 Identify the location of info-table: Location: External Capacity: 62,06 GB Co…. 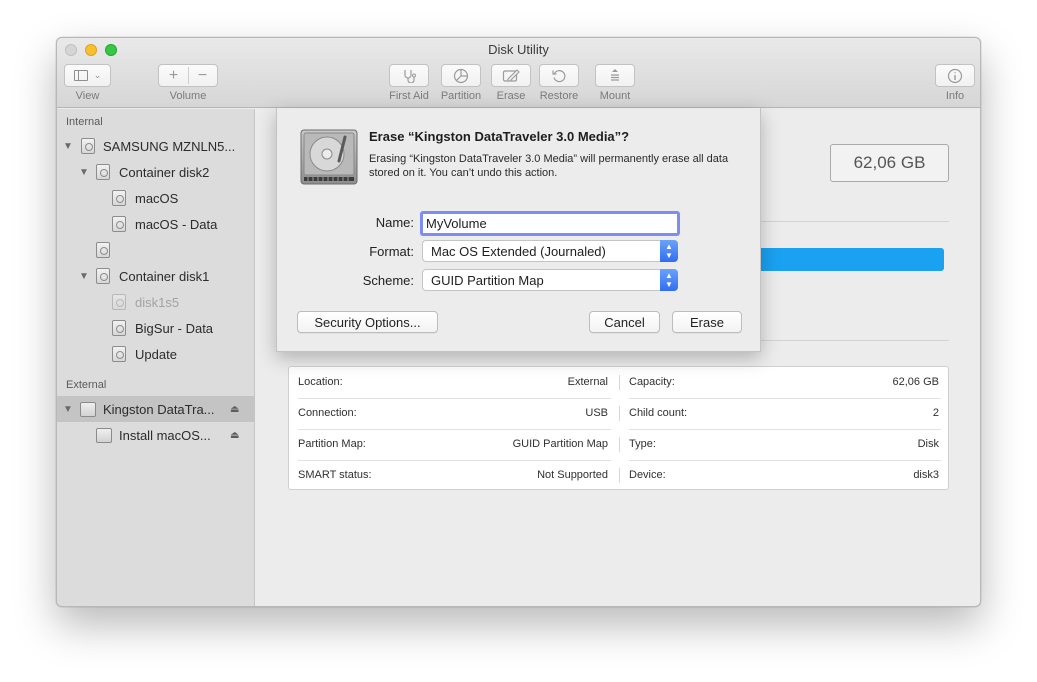
(618, 428).